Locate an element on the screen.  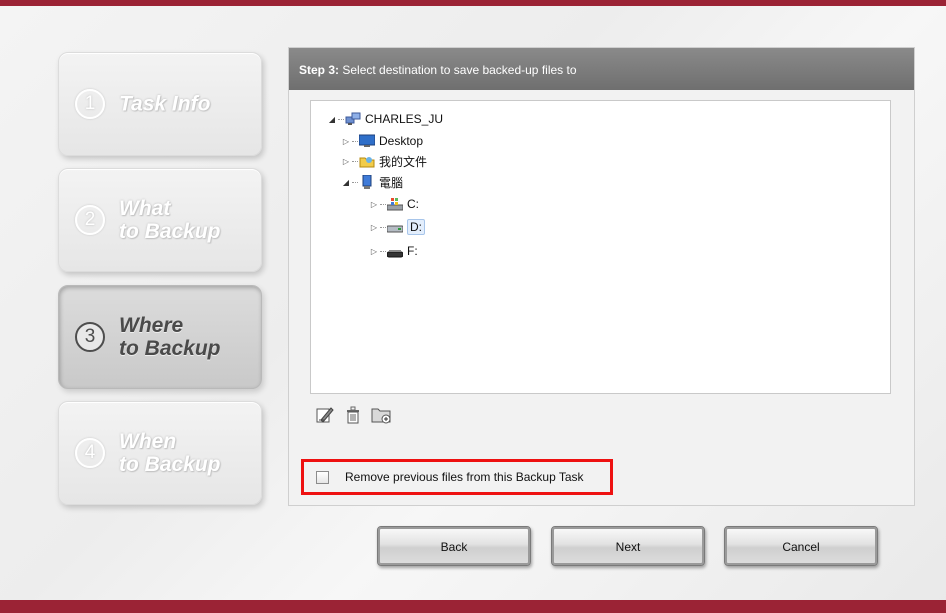
step-3-number: 3 is located at coordinates (90, 337).